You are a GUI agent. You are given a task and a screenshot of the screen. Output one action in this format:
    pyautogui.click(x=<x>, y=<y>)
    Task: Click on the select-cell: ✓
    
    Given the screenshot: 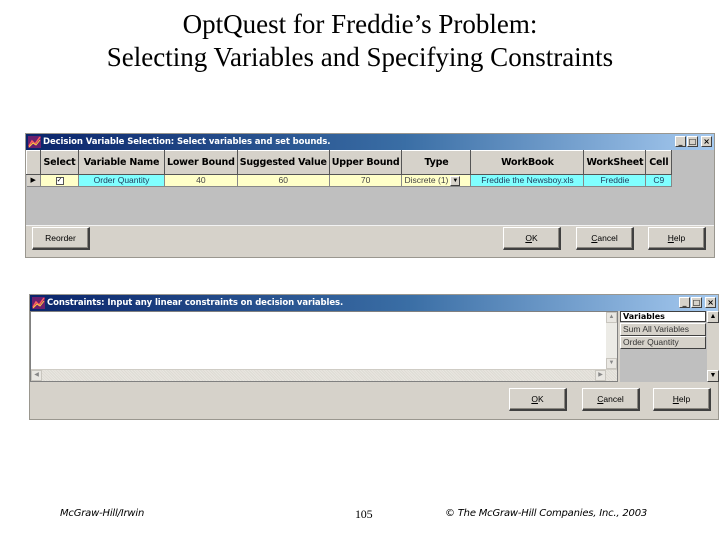 What is the action you would take?
    pyautogui.click(x=59, y=180)
    